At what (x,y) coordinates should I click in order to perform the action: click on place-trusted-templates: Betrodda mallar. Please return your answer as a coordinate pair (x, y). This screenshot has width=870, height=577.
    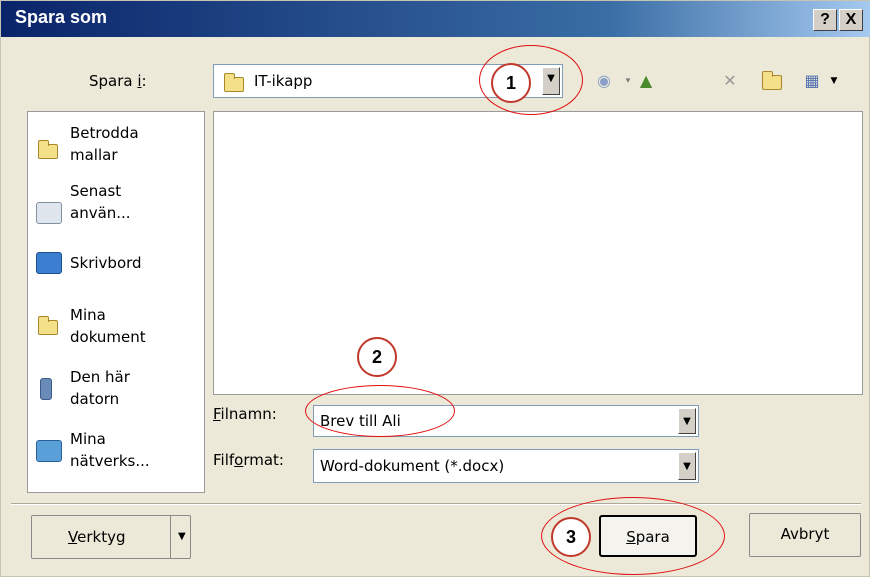
    Looking at the image, I should click on (117, 152).